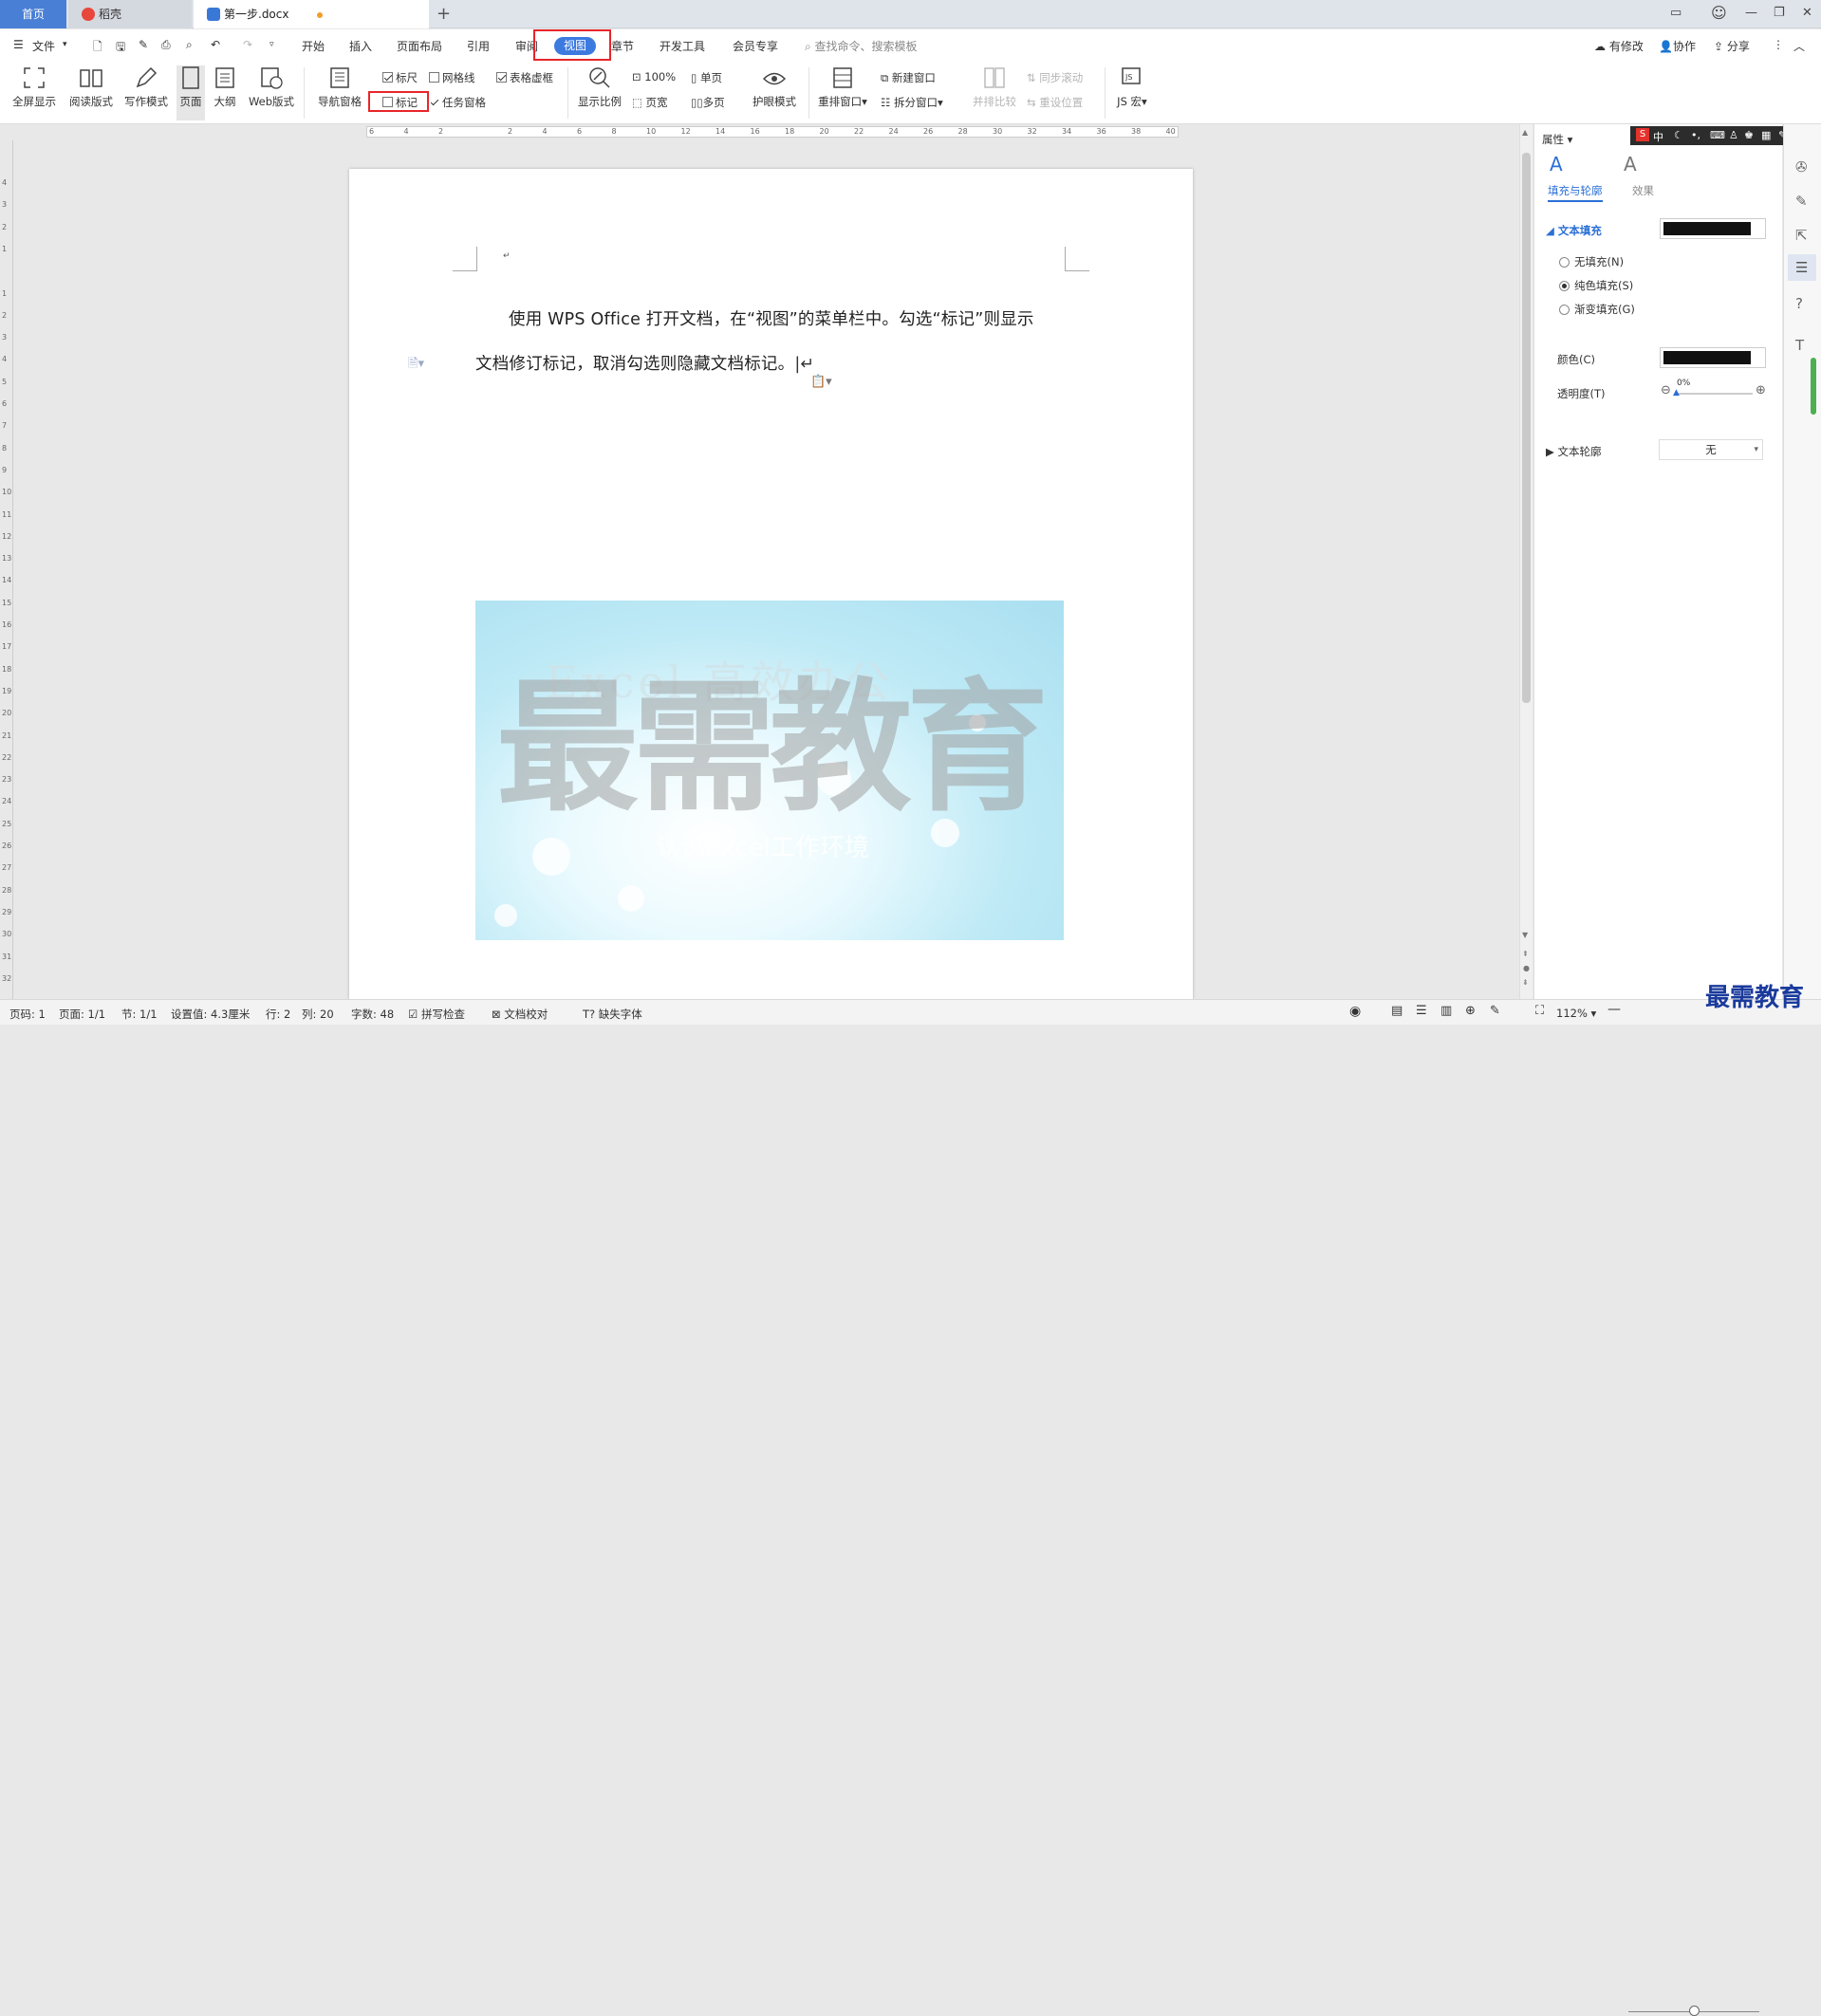 This screenshot has width=1821, height=2016. What do you see at coordinates (1574, 230) in the screenshot?
I see `text-fill-section: ◢ 文本填充` at bounding box center [1574, 230].